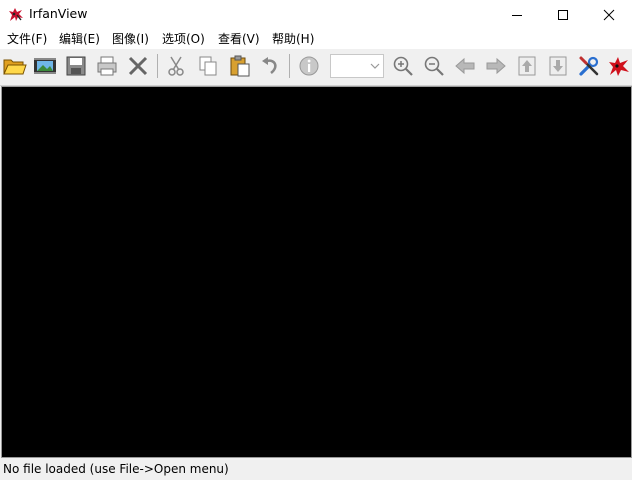 Image resolution: width=632 pixels, height=480 pixels. I want to click on close-button, so click(609, 14).